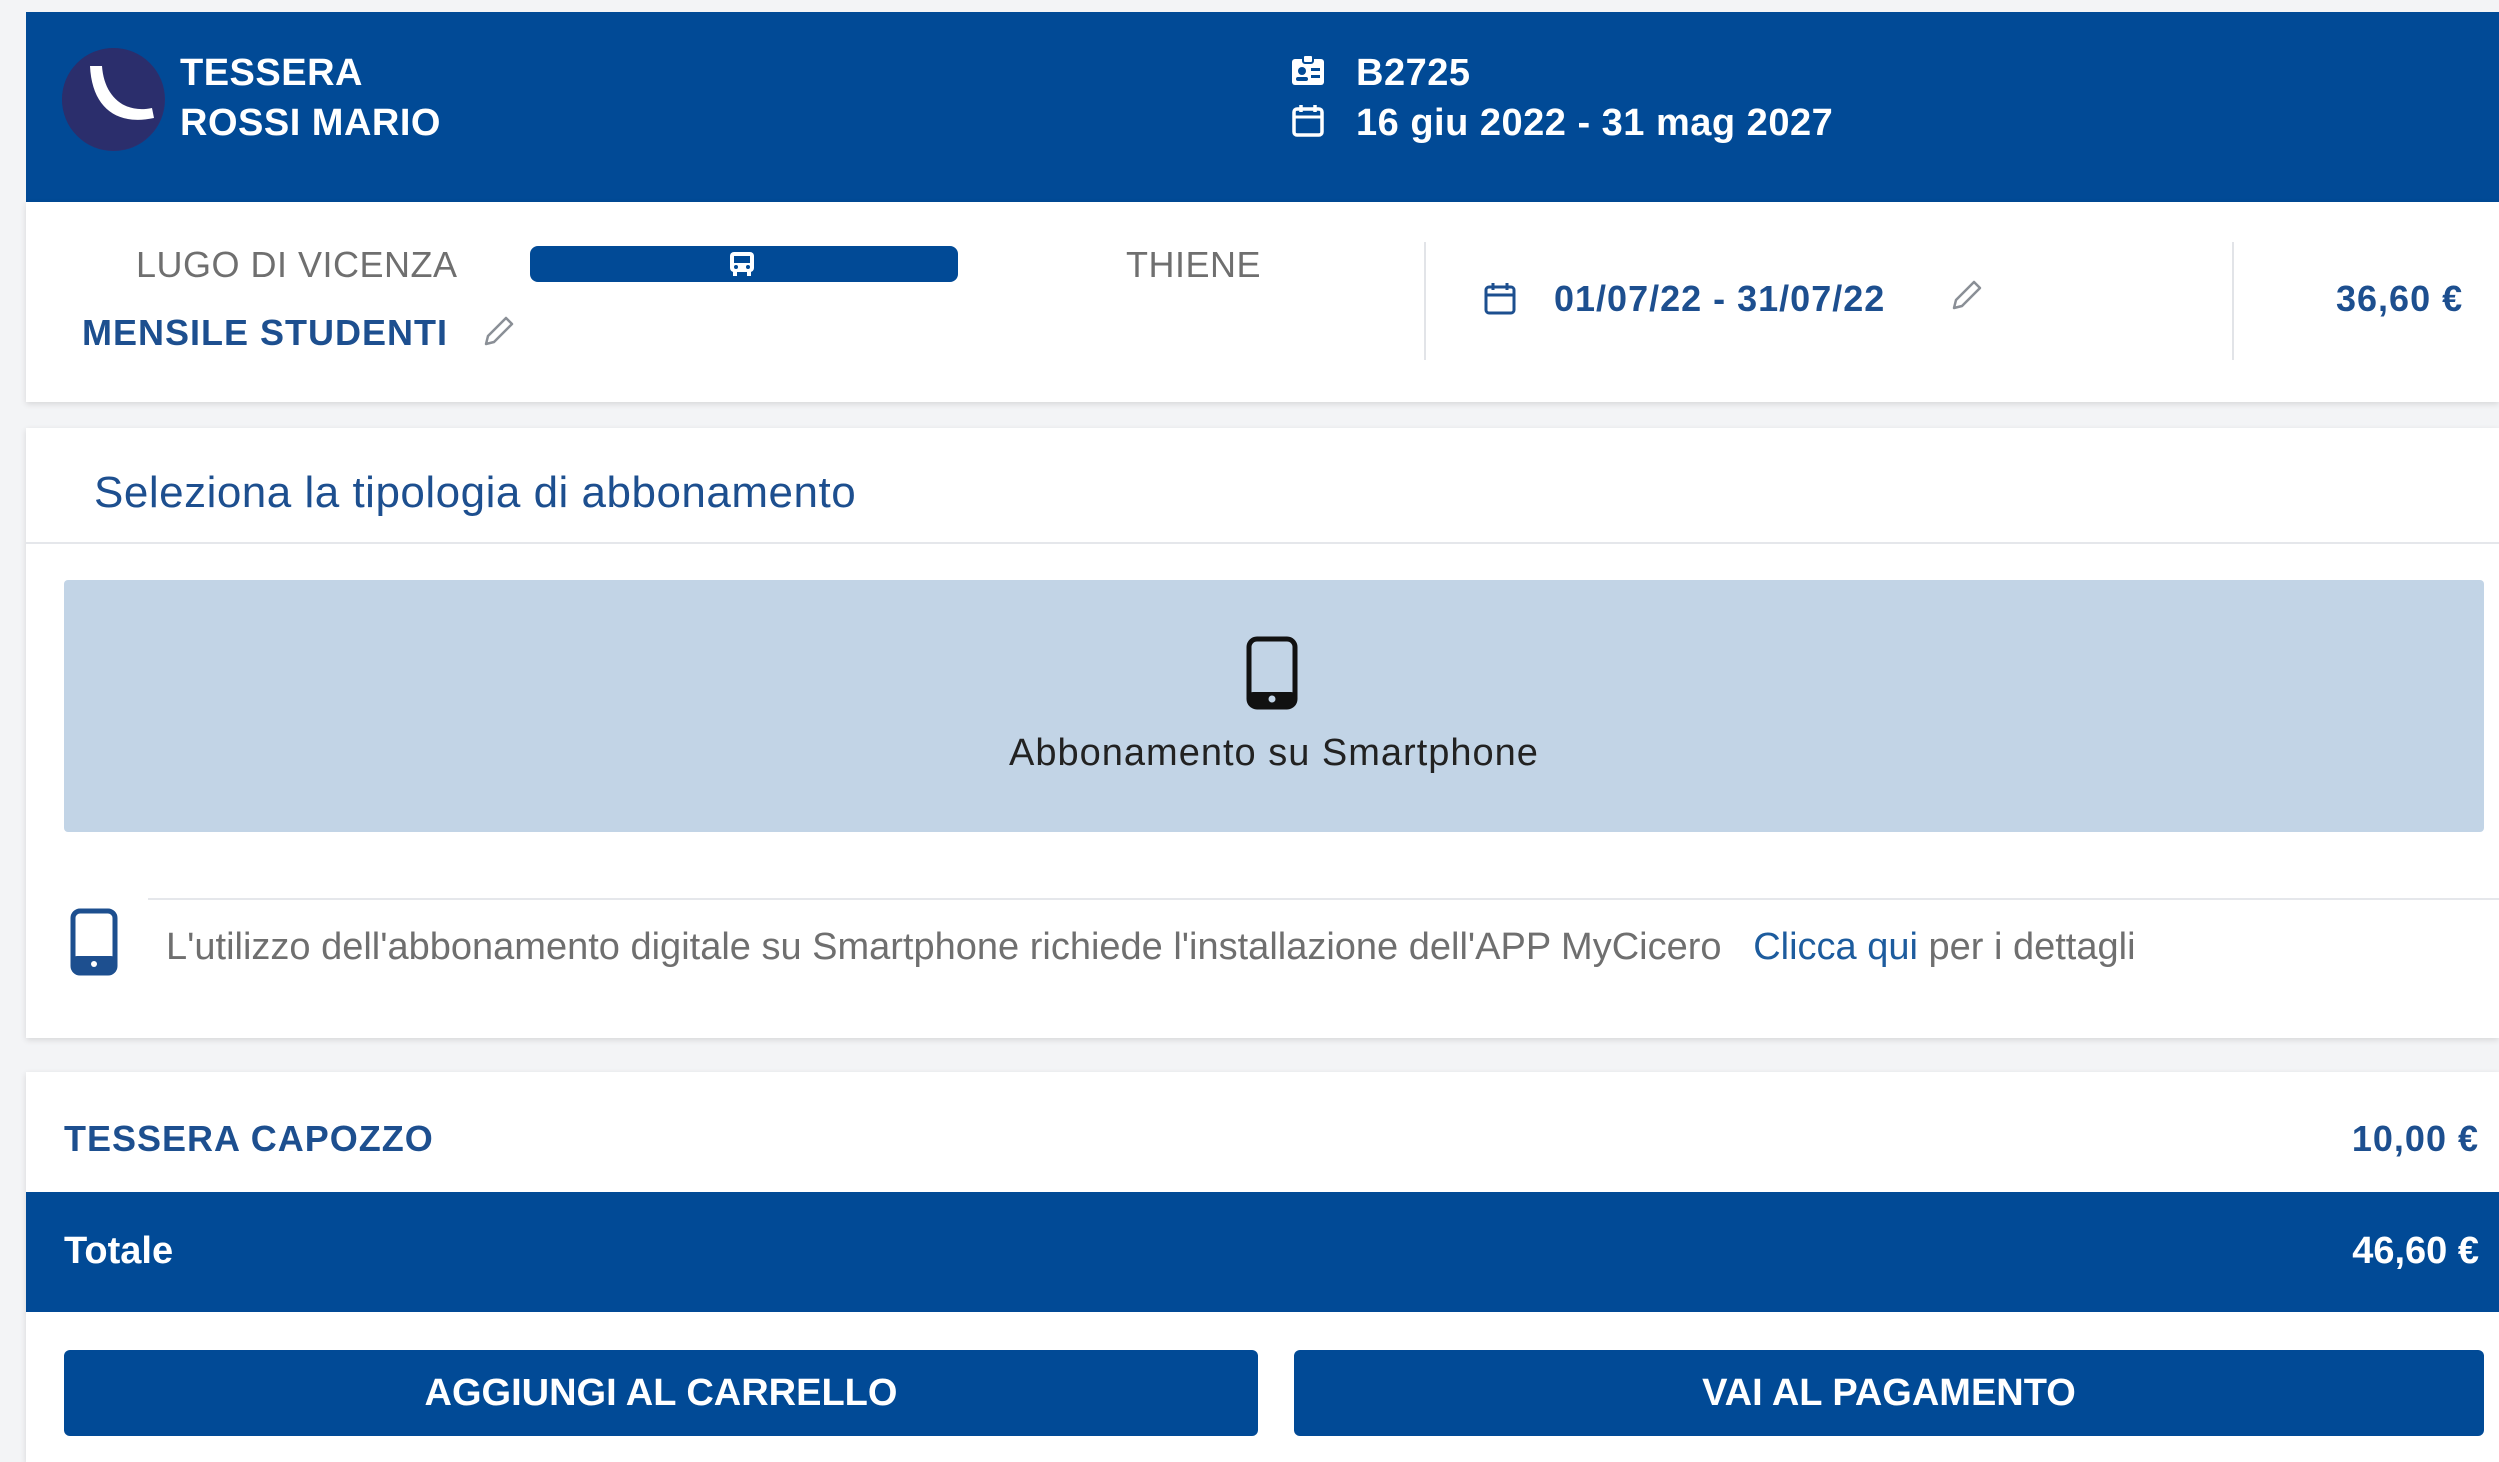  What do you see at coordinates (1413, 73) in the screenshot?
I see `card-code: B2725` at bounding box center [1413, 73].